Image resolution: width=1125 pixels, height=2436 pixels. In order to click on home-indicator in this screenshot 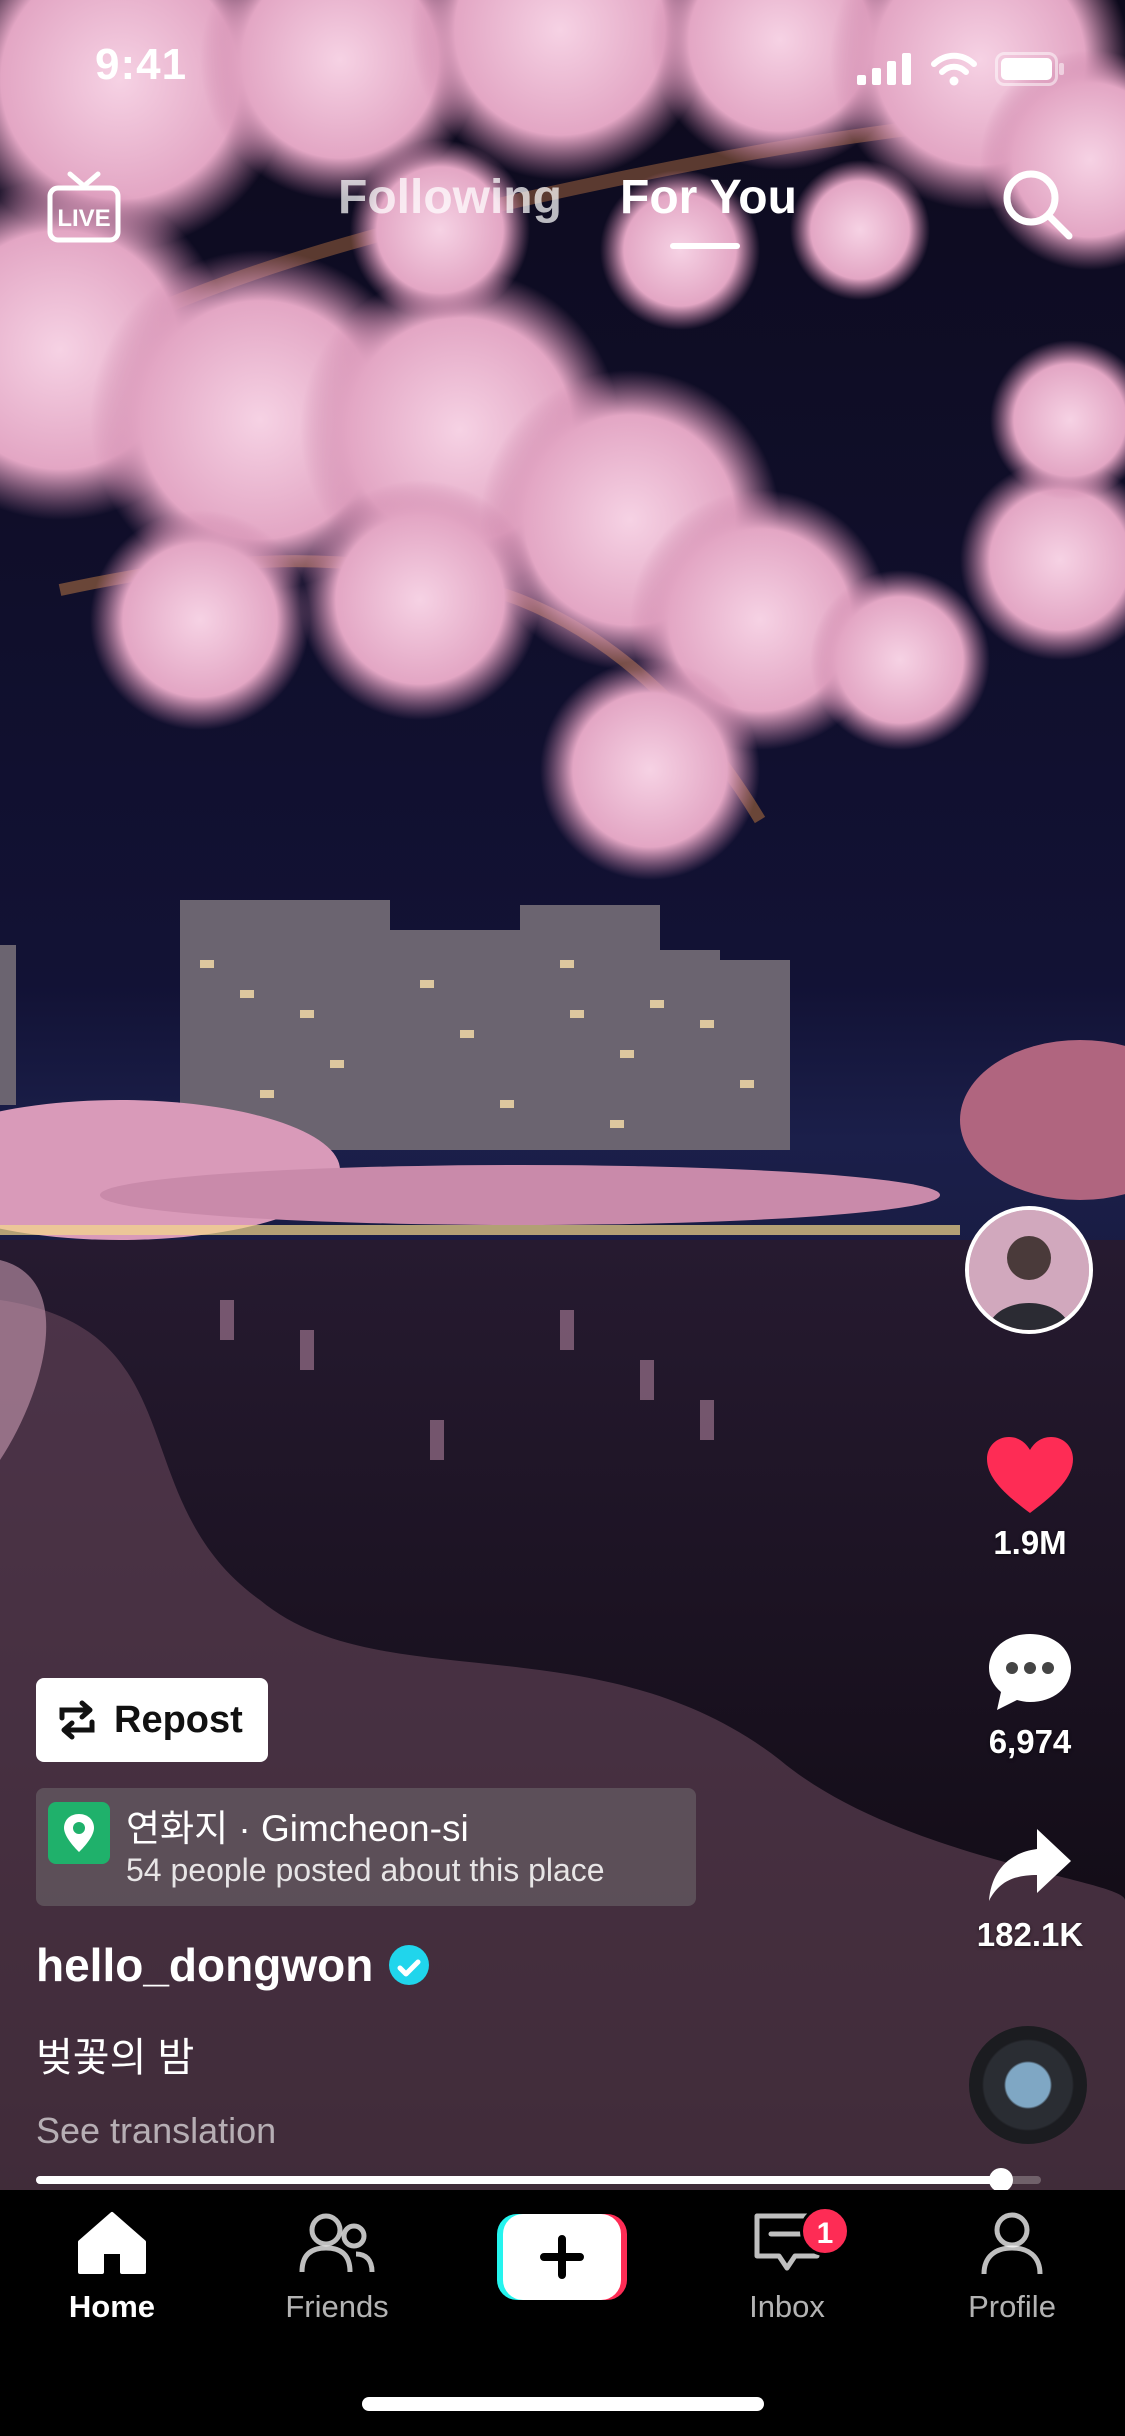, I will do `click(563, 2404)`.